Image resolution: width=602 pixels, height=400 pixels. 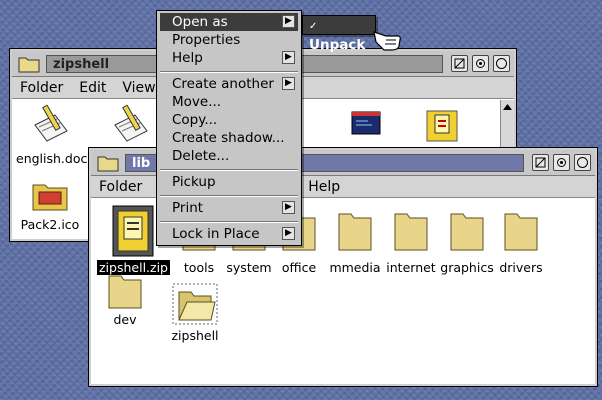 What do you see at coordinates (206, 40) in the screenshot?
I see `menu-item-label: Properties` at bounding box center [206, 40].